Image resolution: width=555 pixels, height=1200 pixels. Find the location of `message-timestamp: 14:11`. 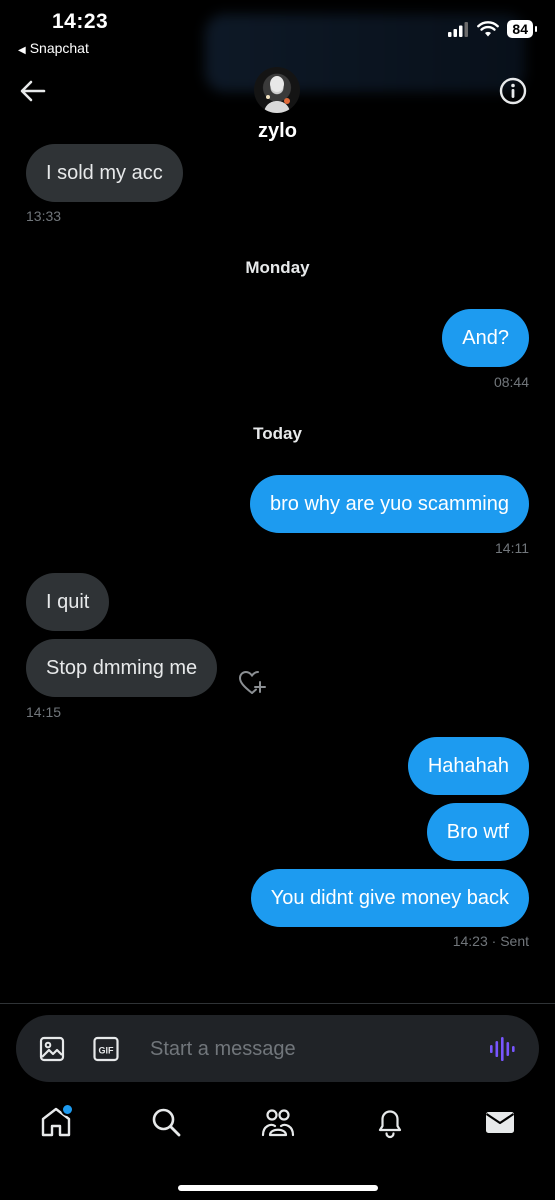

message-timestamp: 14:11 is located at coordinates (512, 548).